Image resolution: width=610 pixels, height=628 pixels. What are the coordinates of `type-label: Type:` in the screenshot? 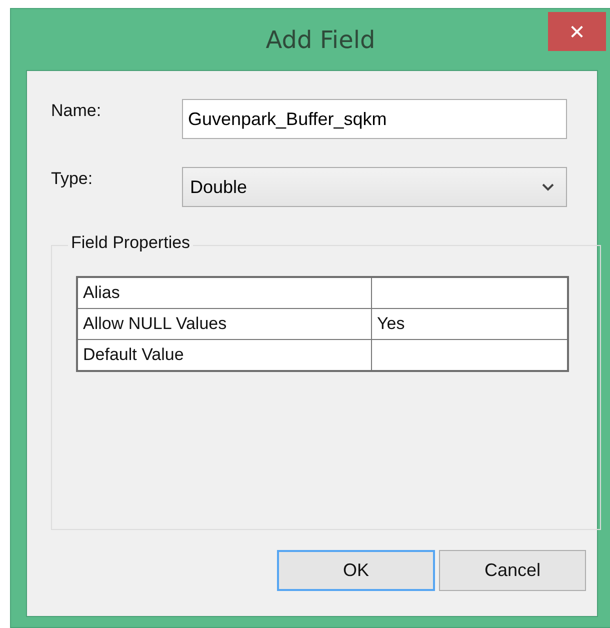 It's located at (72, 178).